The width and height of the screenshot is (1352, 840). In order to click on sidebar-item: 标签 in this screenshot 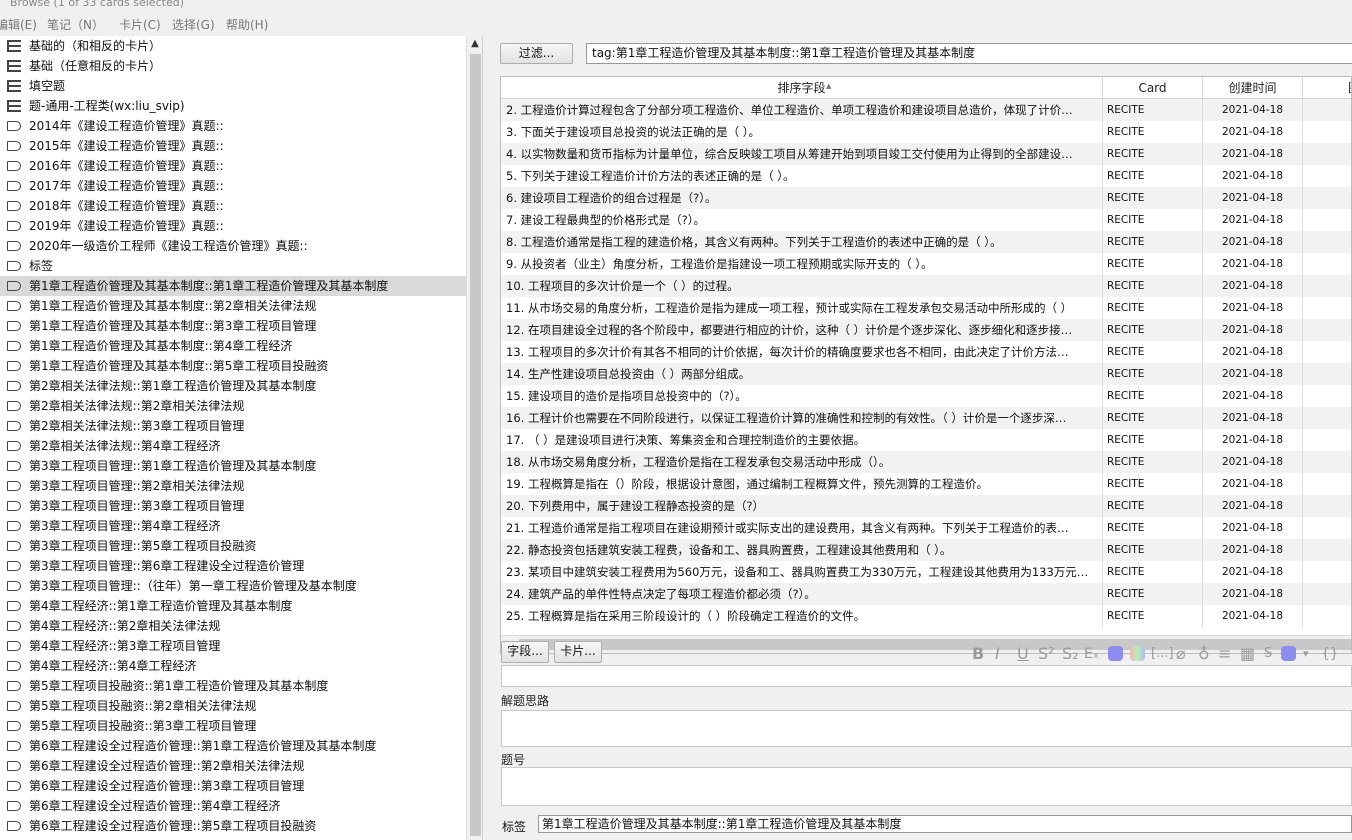, I will do `click(233, 266)`.